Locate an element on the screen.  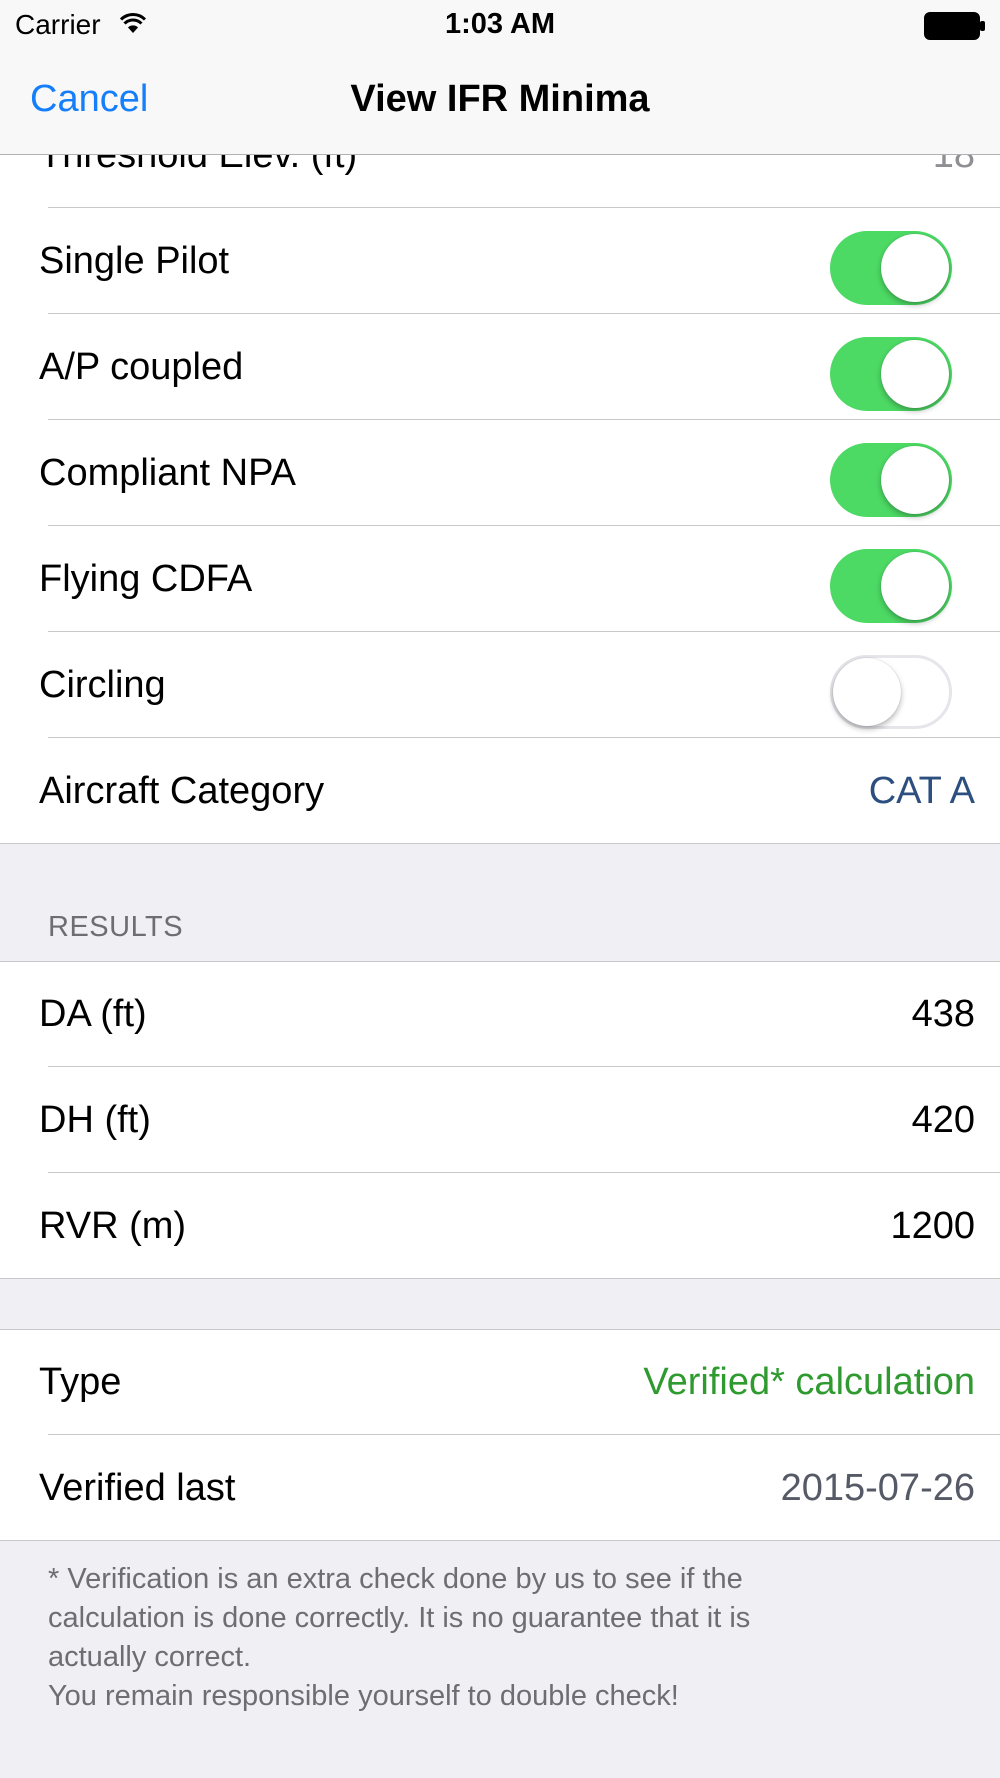
circling-switch is located at coordinates (891, 692).